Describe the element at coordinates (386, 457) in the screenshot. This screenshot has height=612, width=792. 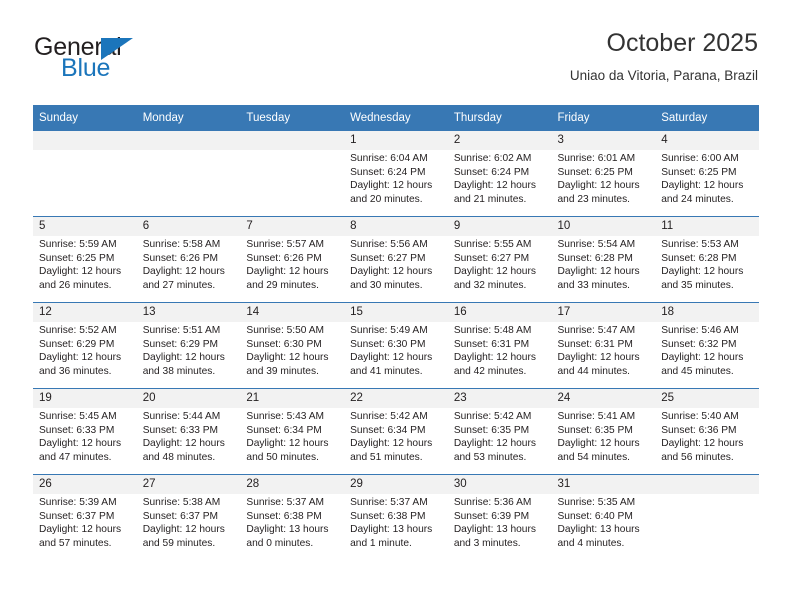
I see `daylight-text-line2: and 51 minutes.` at that location.